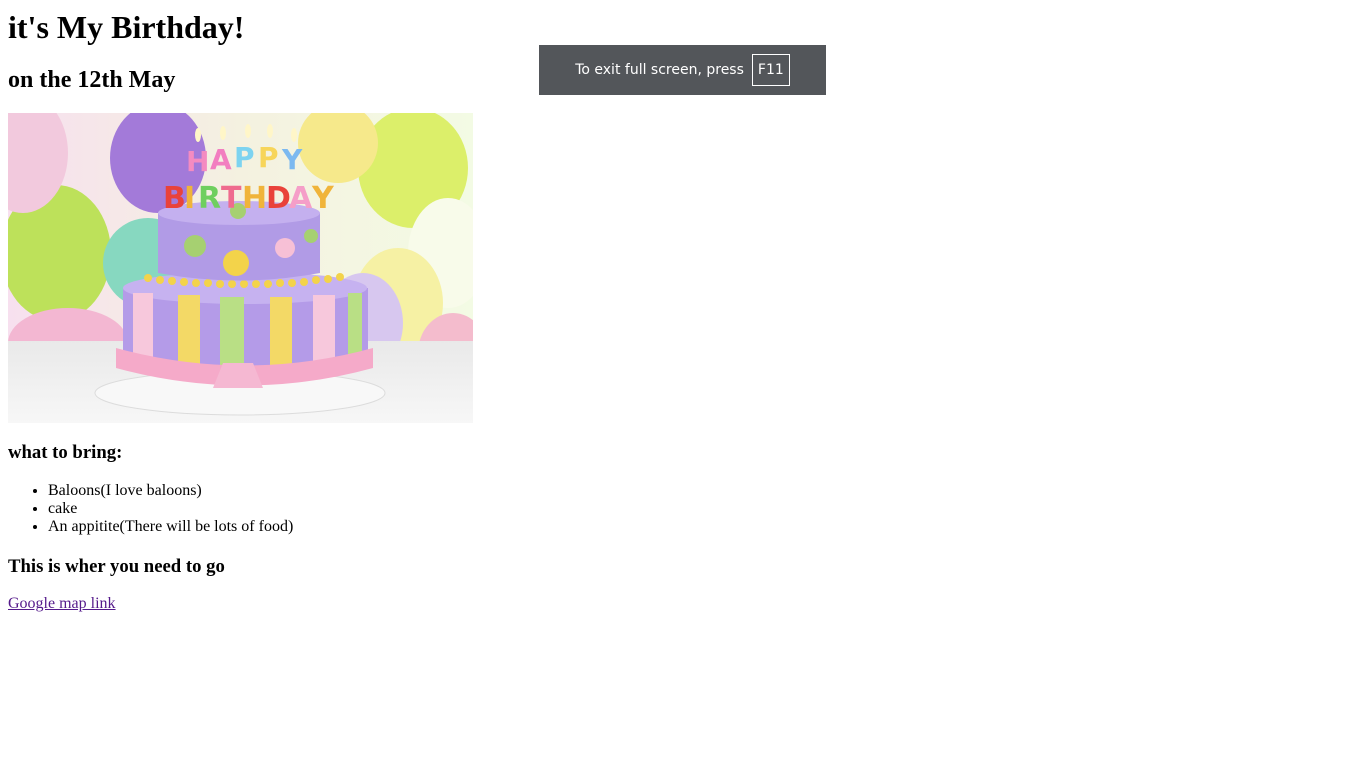 The height and width of the screenshot is (768, 1366). I want to click on page-title: it's My Birthday!, so click(126, 27).